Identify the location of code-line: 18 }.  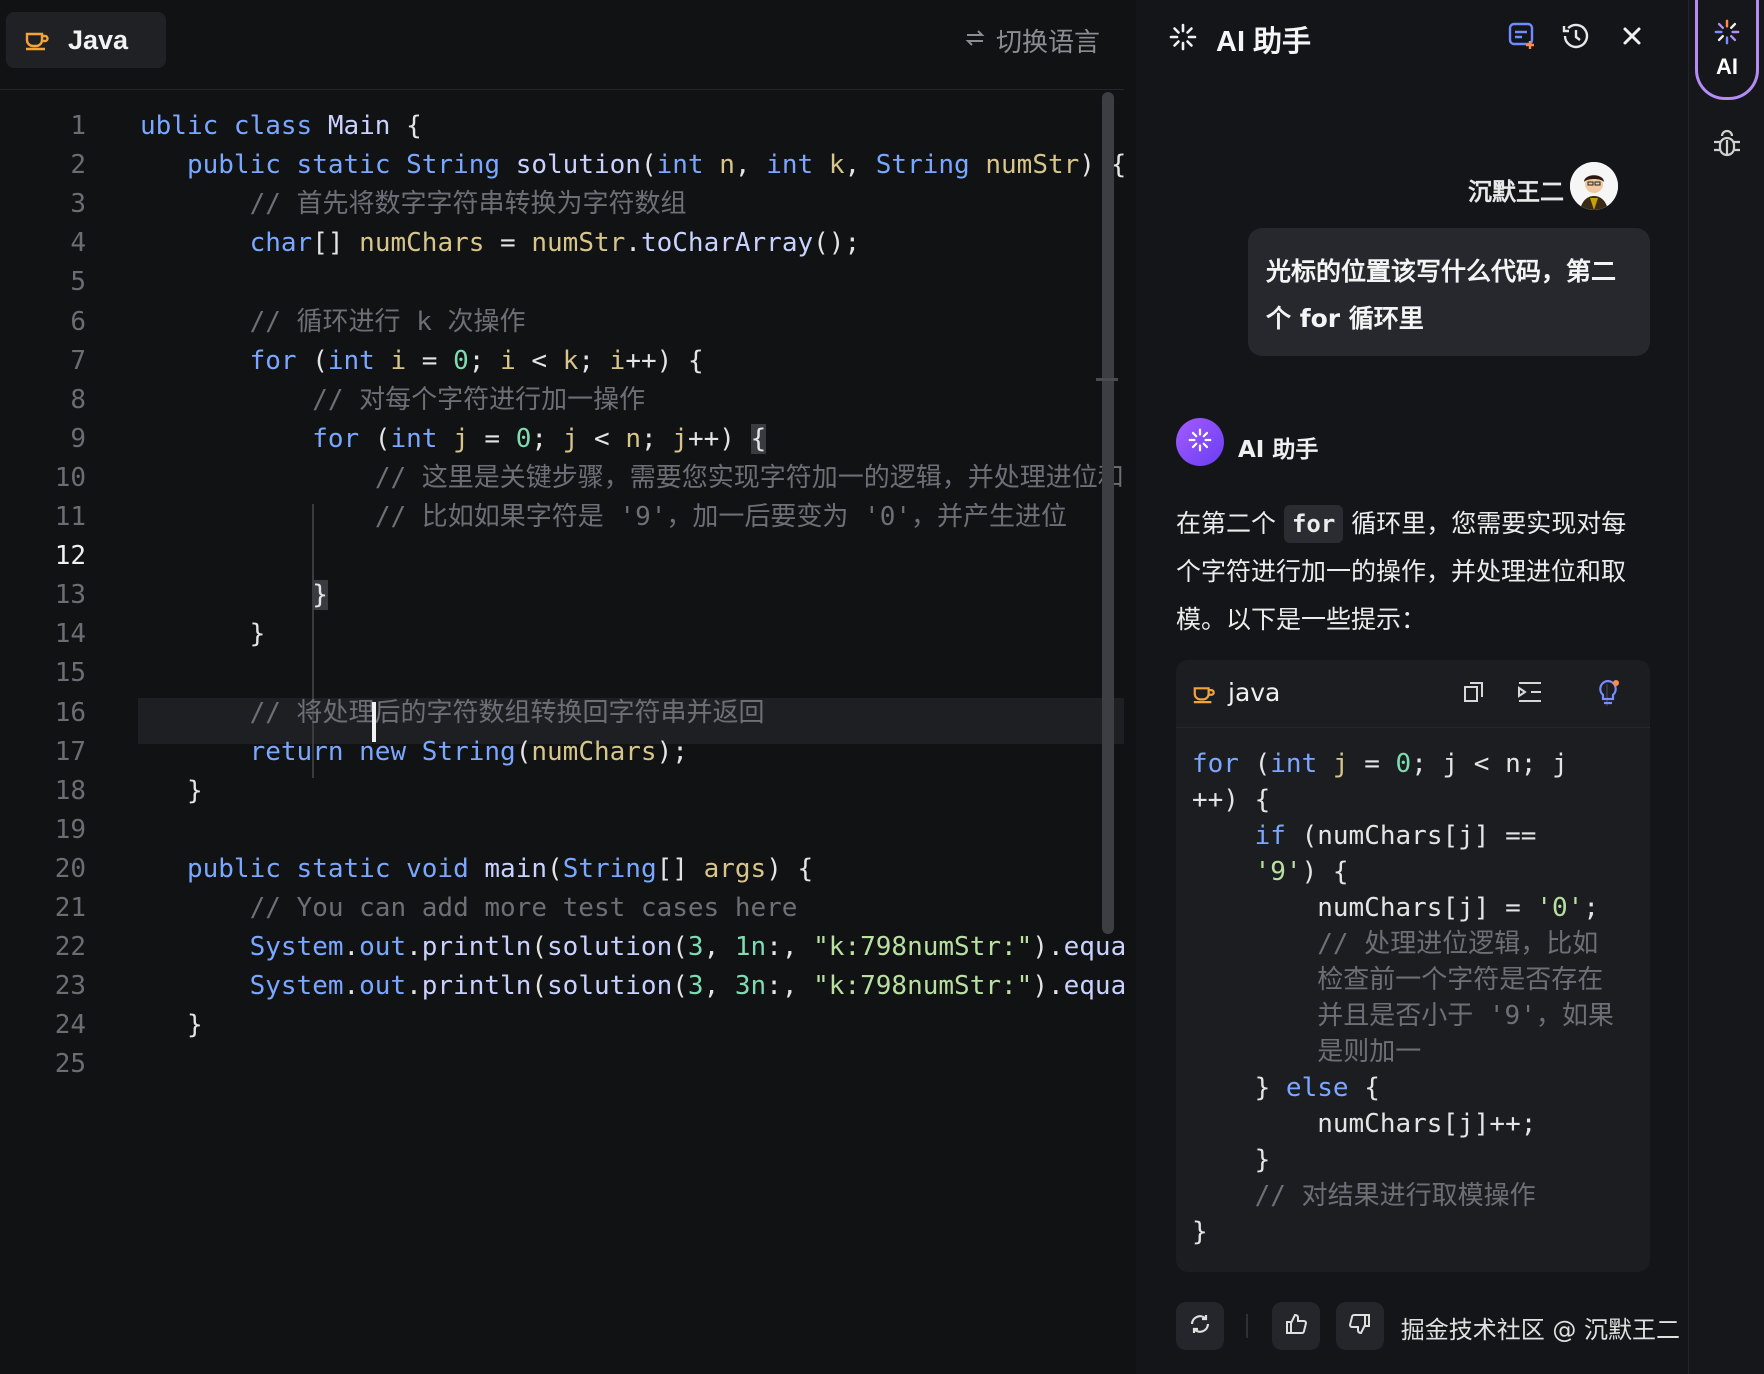
(562, 791).